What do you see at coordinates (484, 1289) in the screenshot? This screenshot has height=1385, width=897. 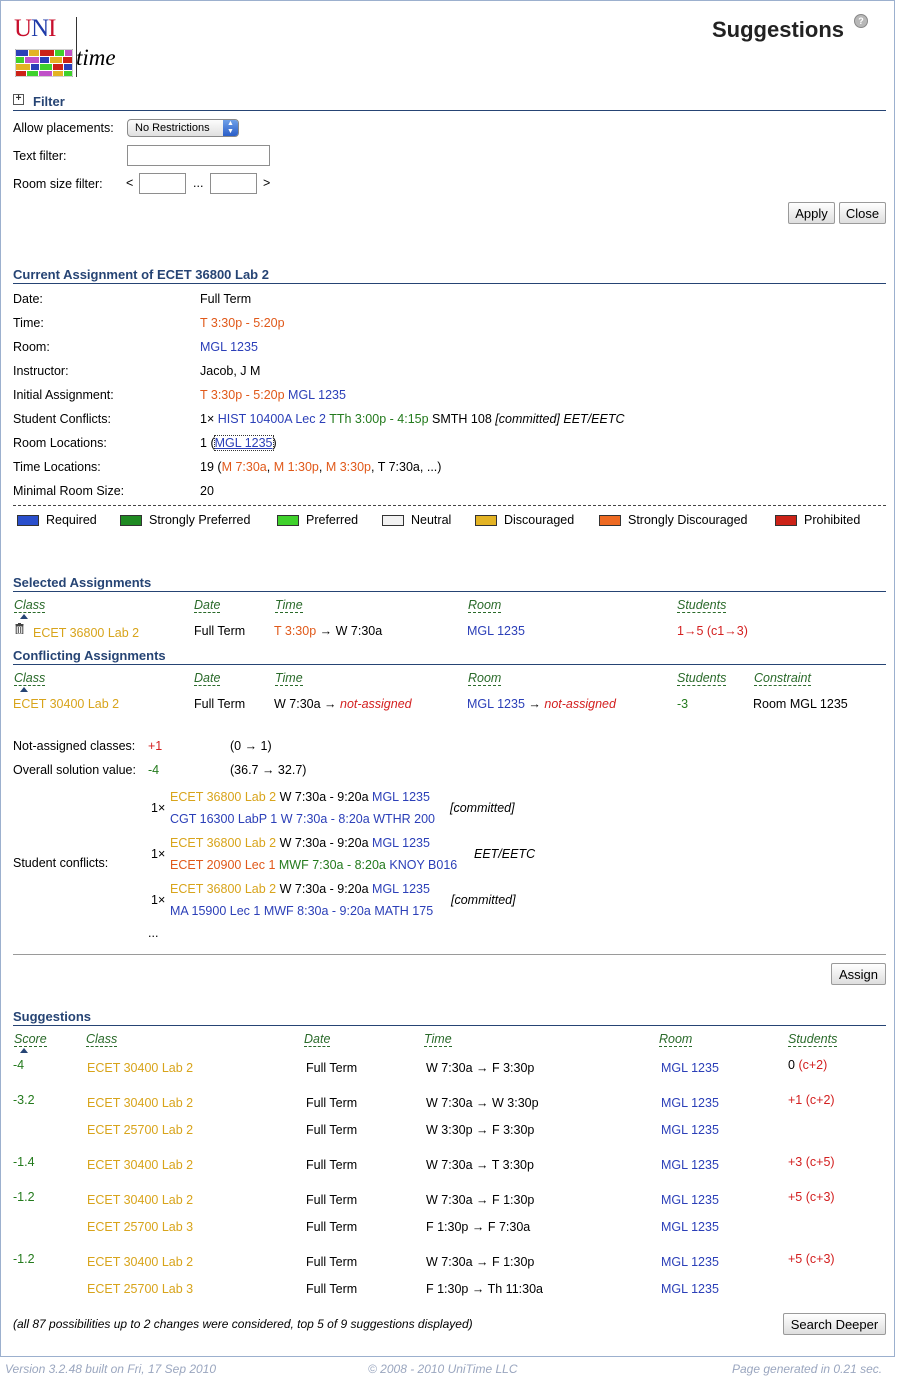 I see `suggestion-time: F 1:30p → Th 11:30a` at bounding box center [484, 1289].